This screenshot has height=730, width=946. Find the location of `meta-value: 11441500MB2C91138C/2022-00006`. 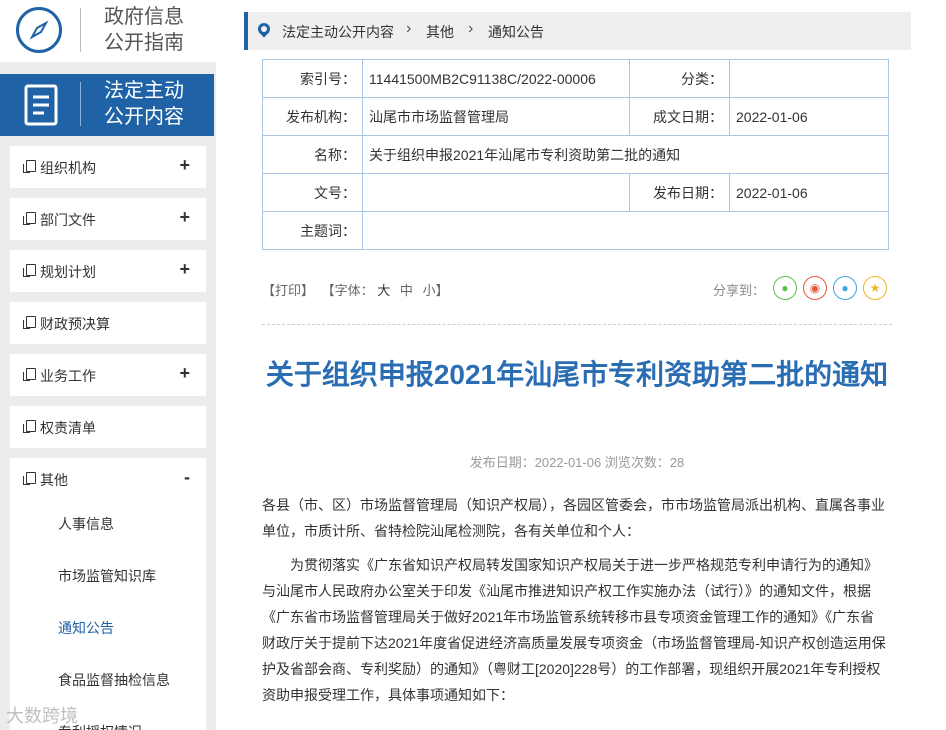

meta-value: 11441500MB2C91138C/2022-00006 is located at coordinates (496, 78).